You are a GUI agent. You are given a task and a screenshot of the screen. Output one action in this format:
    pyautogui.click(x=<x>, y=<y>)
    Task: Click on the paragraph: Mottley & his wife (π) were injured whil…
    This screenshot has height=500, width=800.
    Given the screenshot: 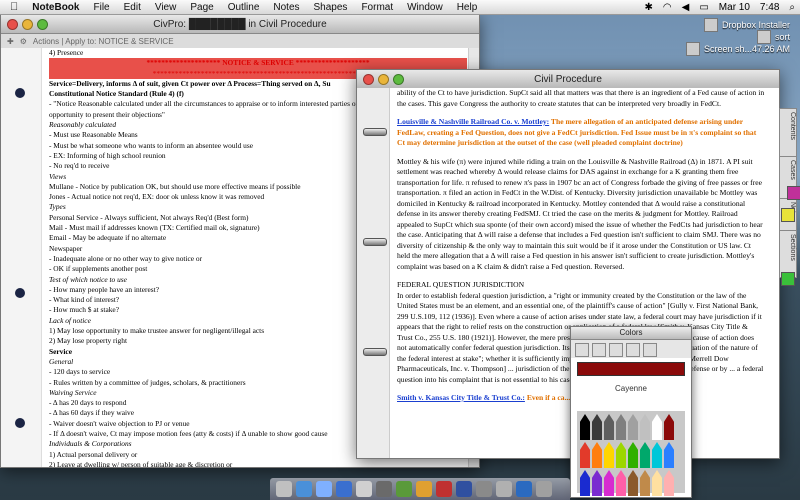 What is the action you would take?
    pyautogui.click(x=580, y=213)
    